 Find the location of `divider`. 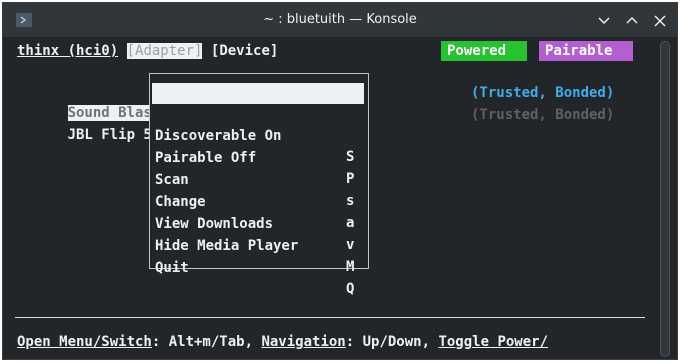

divider is located at coordinates (330, 317).